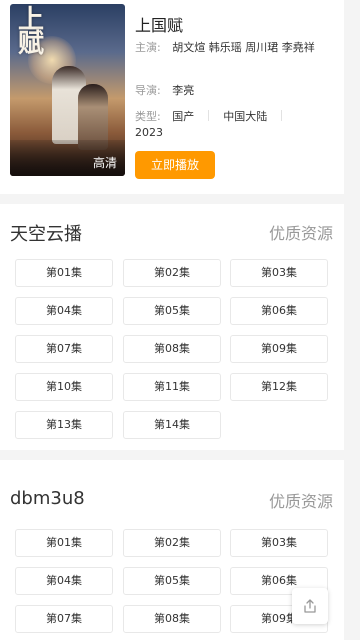 This screenshot has width=360, height=640. Describe the element at coordinates (243, 47) in the screenshot. I see `cast-value: 胡文煊 韩乐瑶 周川珺 李堯祥` at that location.